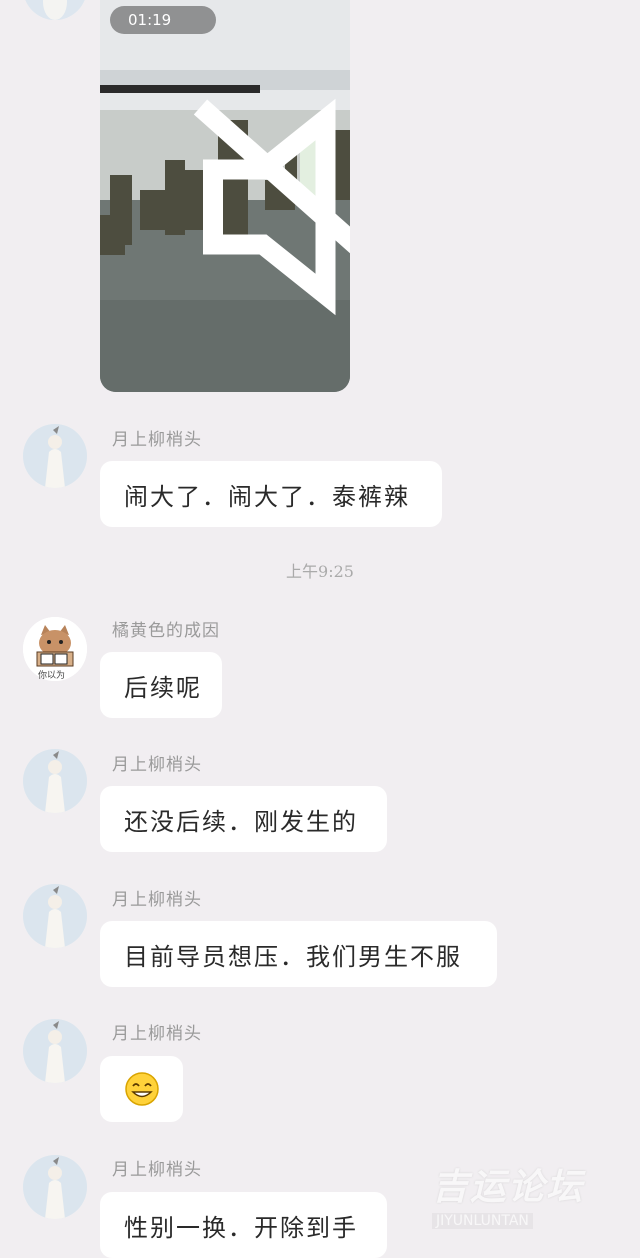 The height and width of the screenshot is (1258, 640). What do you see at coordinates (482, 1221) in the screenshot?
I see `watermark-subtitle: JIYUNLUNTAN` at bounding box center [482, 1221].